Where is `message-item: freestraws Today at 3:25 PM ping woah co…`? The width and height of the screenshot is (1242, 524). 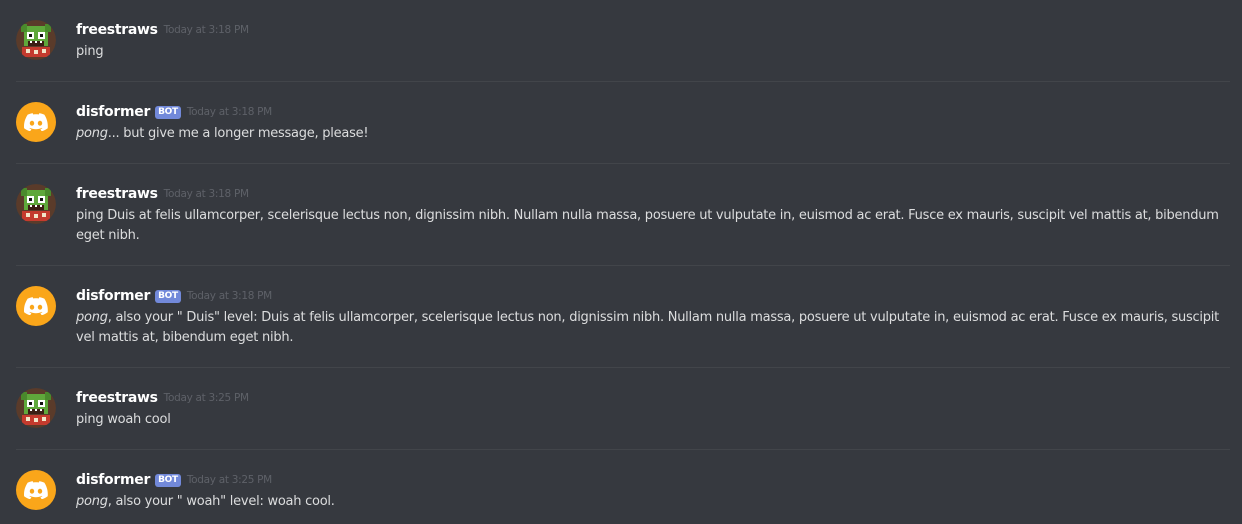
message-item: freestraws Today at 3:25 PM ping woah co… is located at coordinates (621, 409).